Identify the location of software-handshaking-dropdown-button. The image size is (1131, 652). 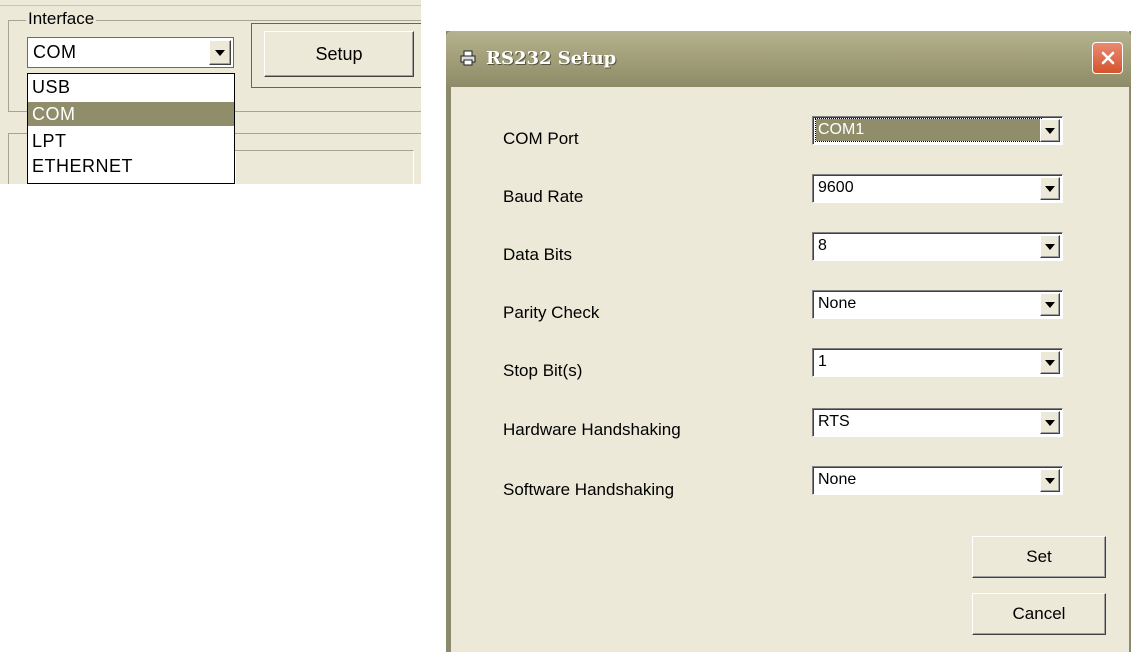
(1050, 480).